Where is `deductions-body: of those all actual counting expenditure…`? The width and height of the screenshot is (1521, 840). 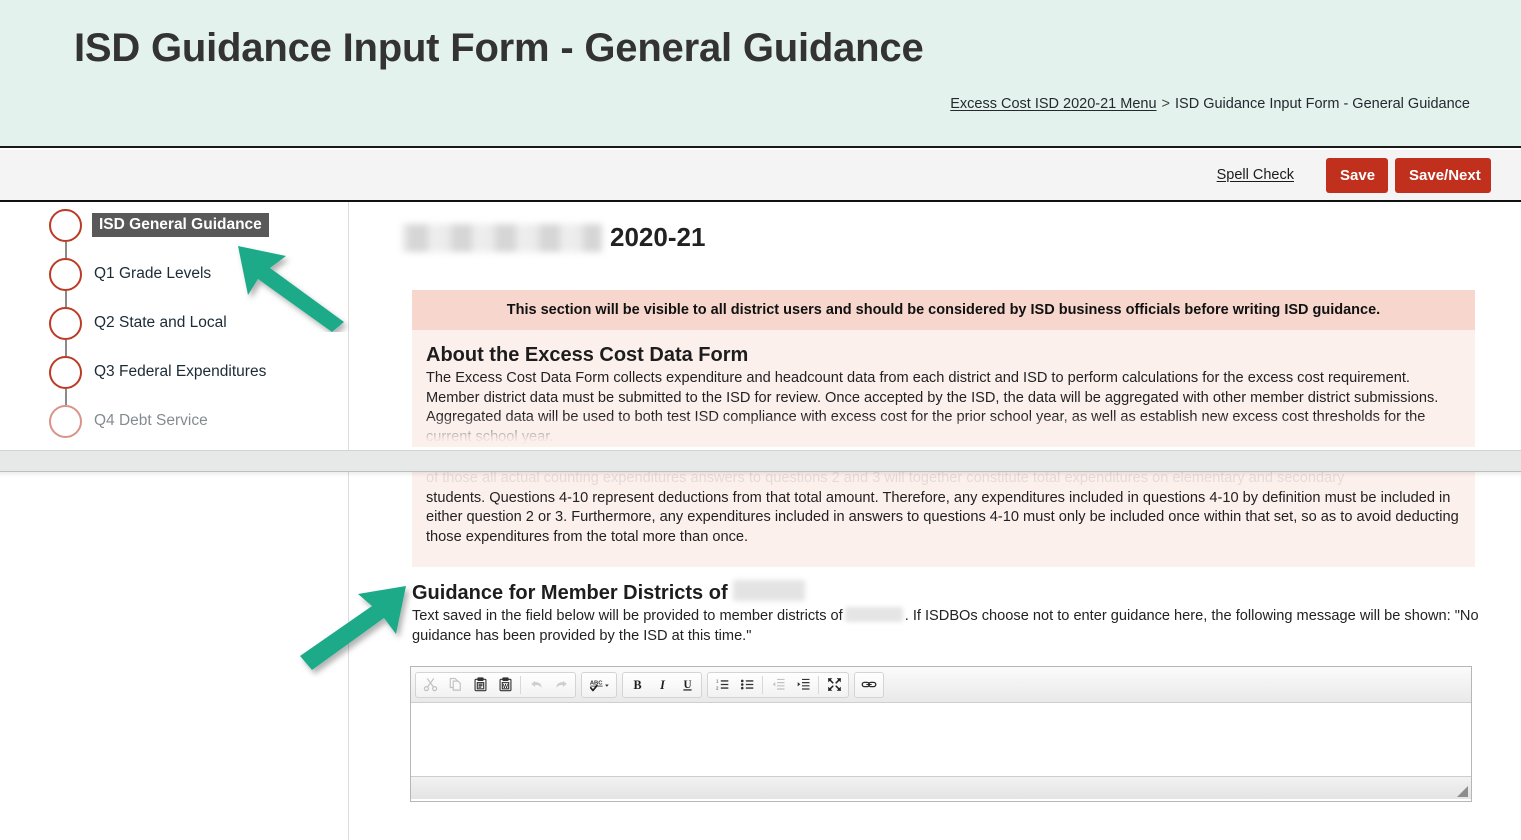 deductions-body: of those all actual counting expenditure… is located at coordinates (942, 508).